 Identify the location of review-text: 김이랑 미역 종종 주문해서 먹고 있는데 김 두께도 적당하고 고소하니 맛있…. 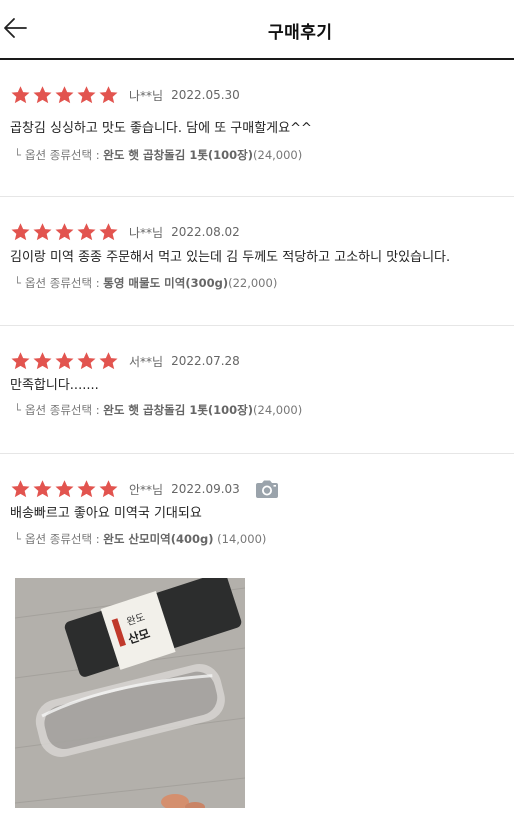
(230, 257).